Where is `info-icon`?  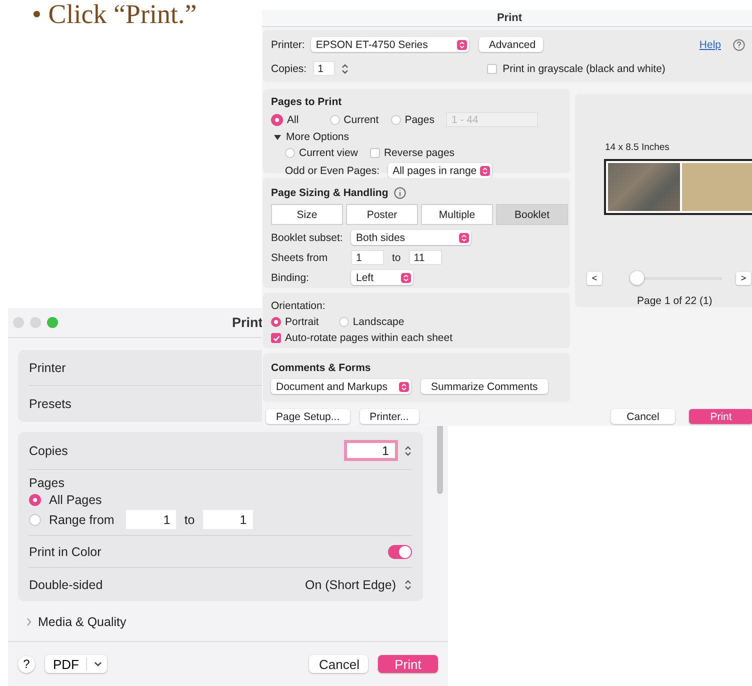
info-icon is located at coordinates (400, 193).